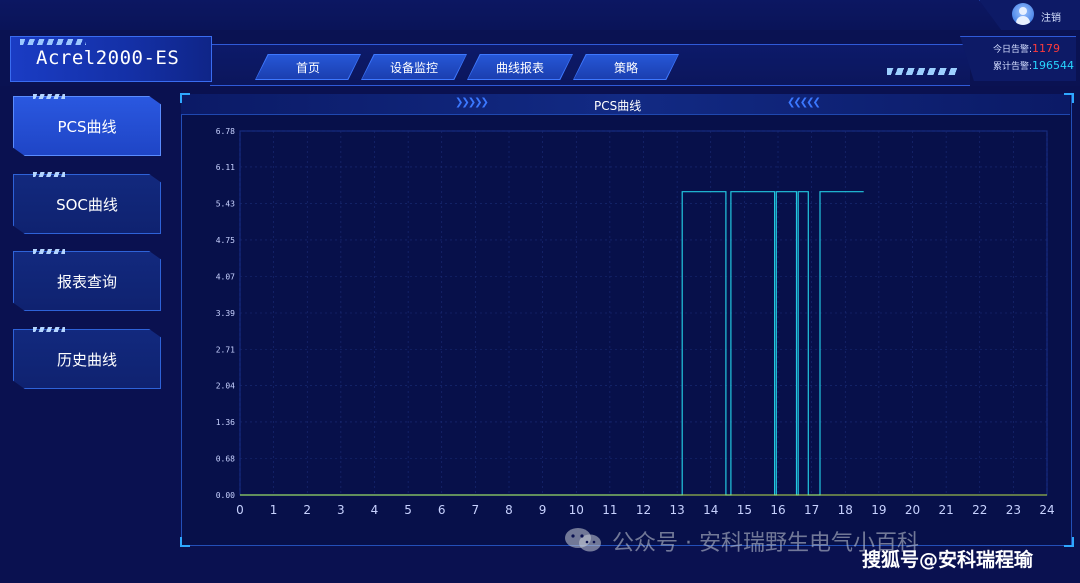  Describe the element at coordinates (225, 422) in the screenshot. I see `y-tick-label: 1.36` at that location.